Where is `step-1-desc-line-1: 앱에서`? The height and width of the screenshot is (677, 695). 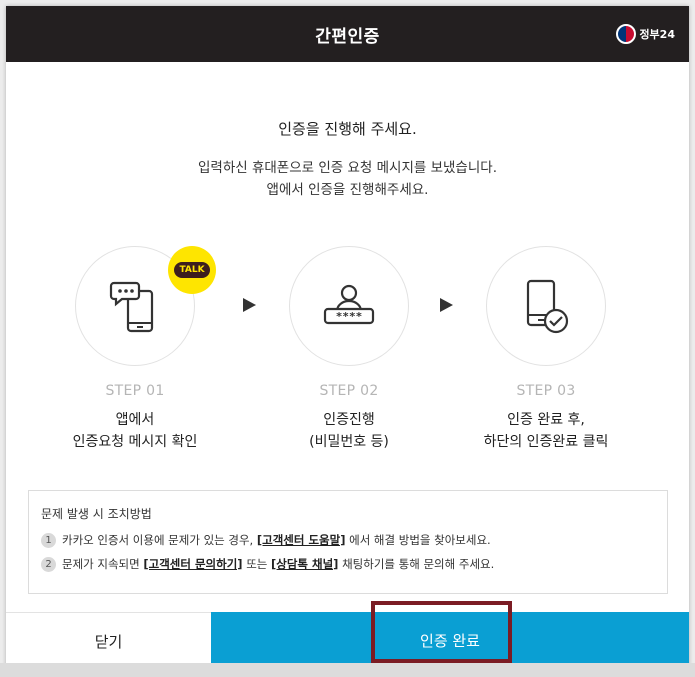
step-1-desc-line-1: 앱에서 is located at coordinates (135, 420).